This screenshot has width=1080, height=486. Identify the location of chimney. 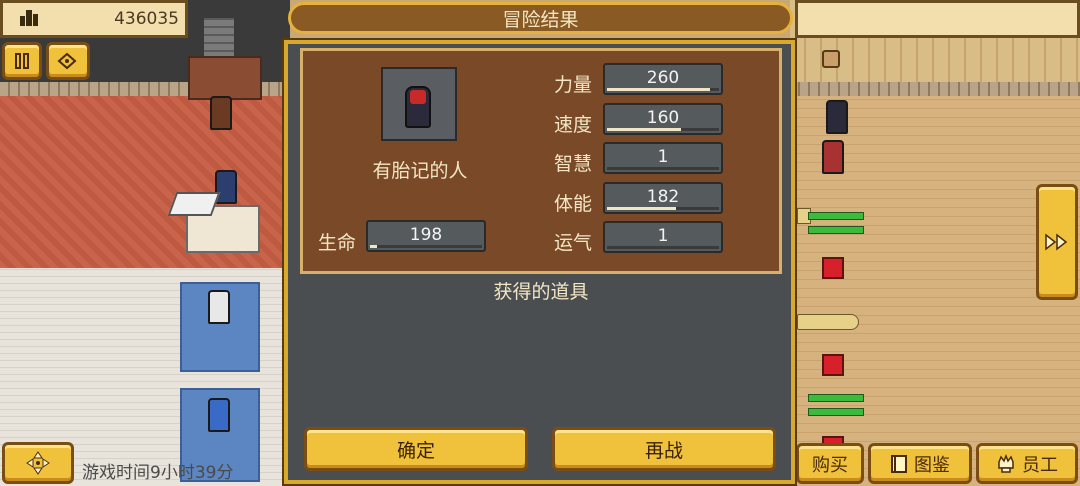
(219, 38).